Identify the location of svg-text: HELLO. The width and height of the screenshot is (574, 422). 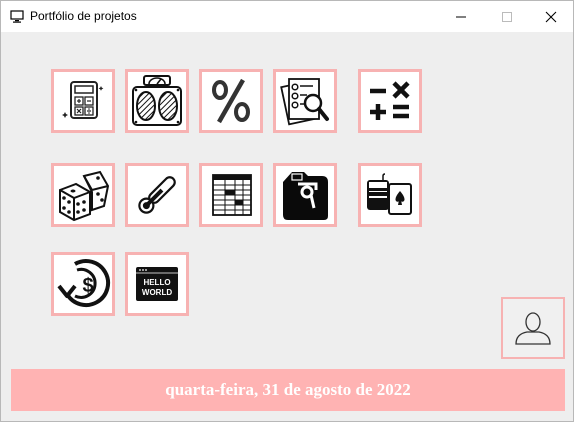
(156, 282).